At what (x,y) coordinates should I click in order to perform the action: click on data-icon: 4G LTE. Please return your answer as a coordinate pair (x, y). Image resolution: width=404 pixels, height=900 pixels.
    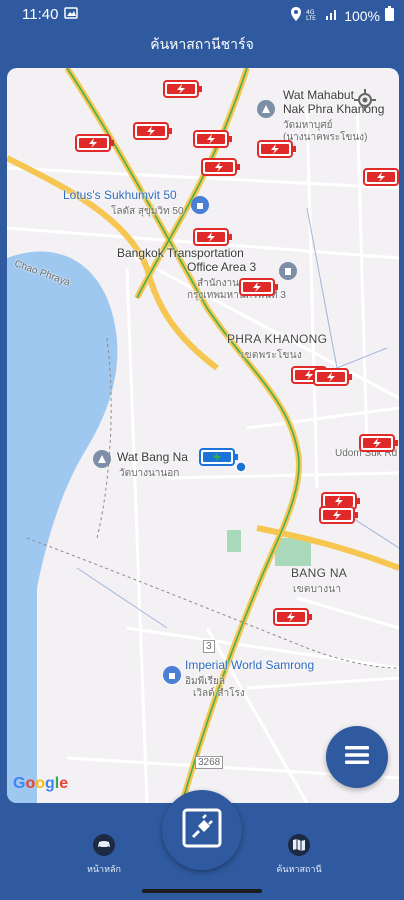
    Looking at the image, I should click on (313, 16).